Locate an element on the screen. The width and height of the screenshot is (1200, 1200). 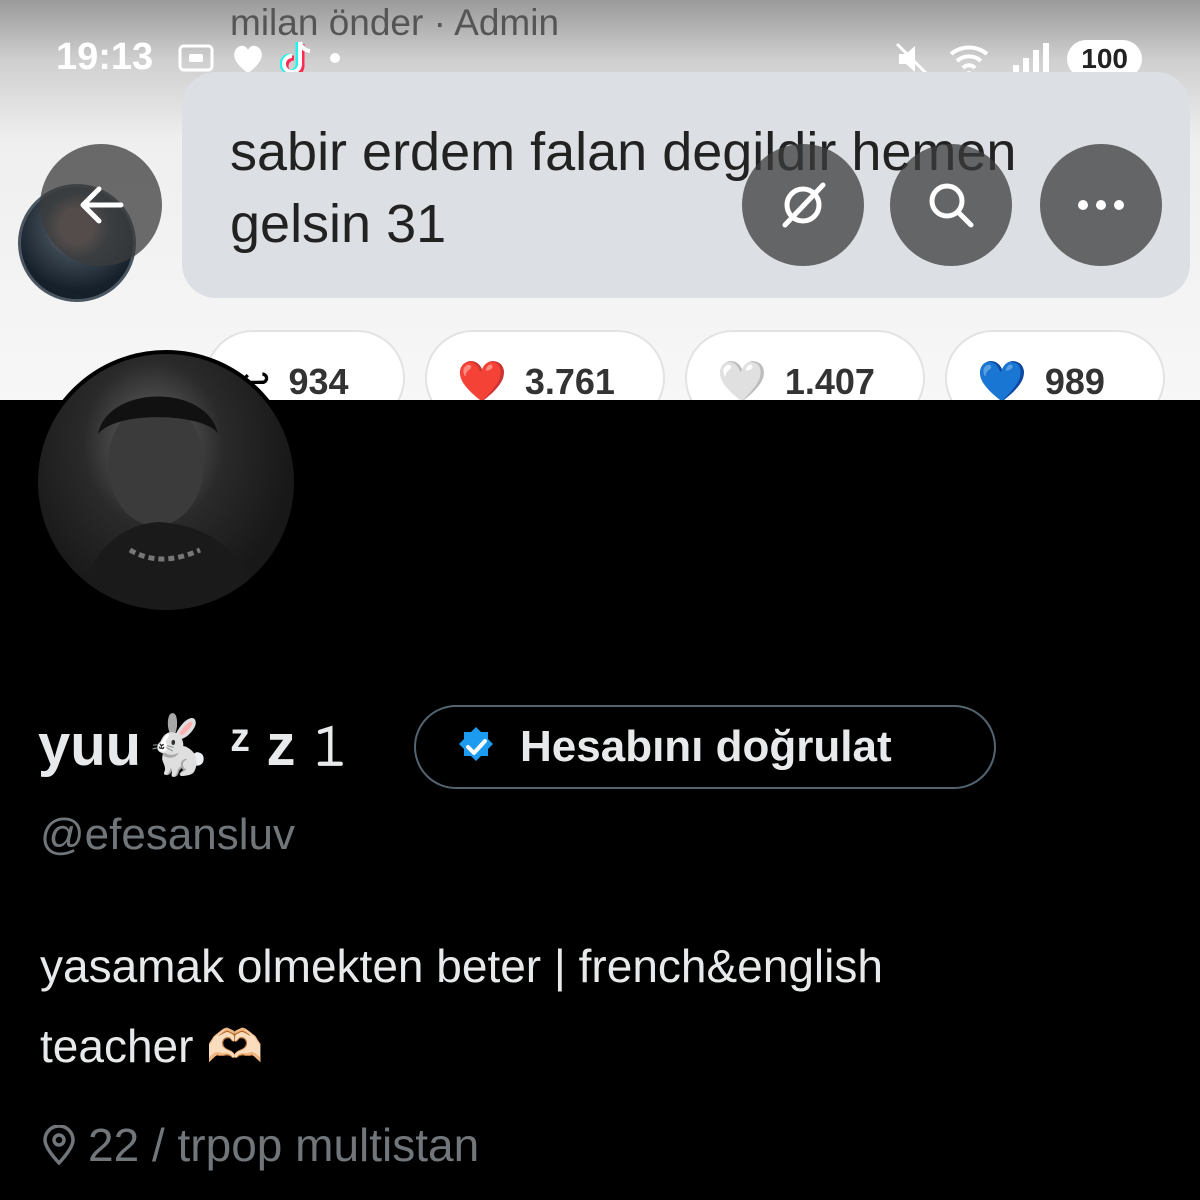
profile-location: 22 / trpop multistan is located at coordinates (260, 1145).